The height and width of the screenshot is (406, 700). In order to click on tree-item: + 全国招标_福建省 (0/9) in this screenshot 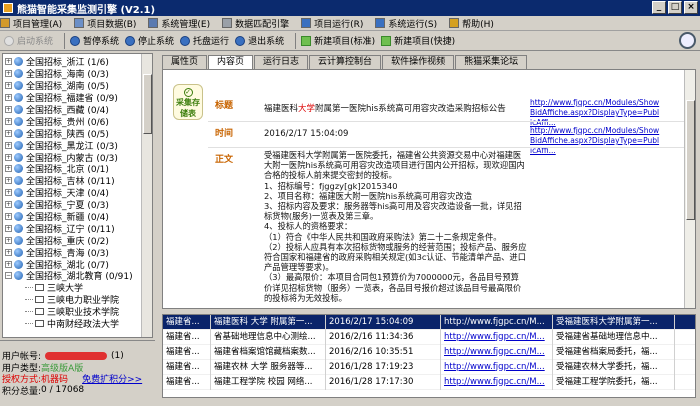, I will do `click(78, 98)`.